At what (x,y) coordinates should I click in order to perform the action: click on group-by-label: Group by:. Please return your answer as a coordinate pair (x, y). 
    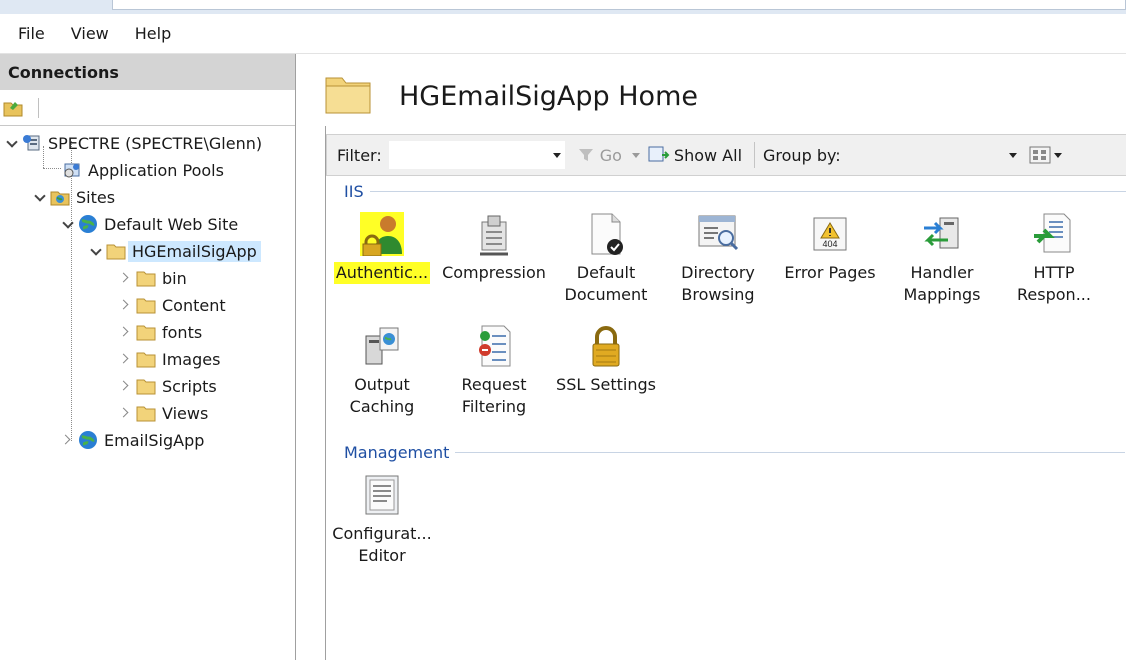
    Looking at the image, I should click on (802, 155).